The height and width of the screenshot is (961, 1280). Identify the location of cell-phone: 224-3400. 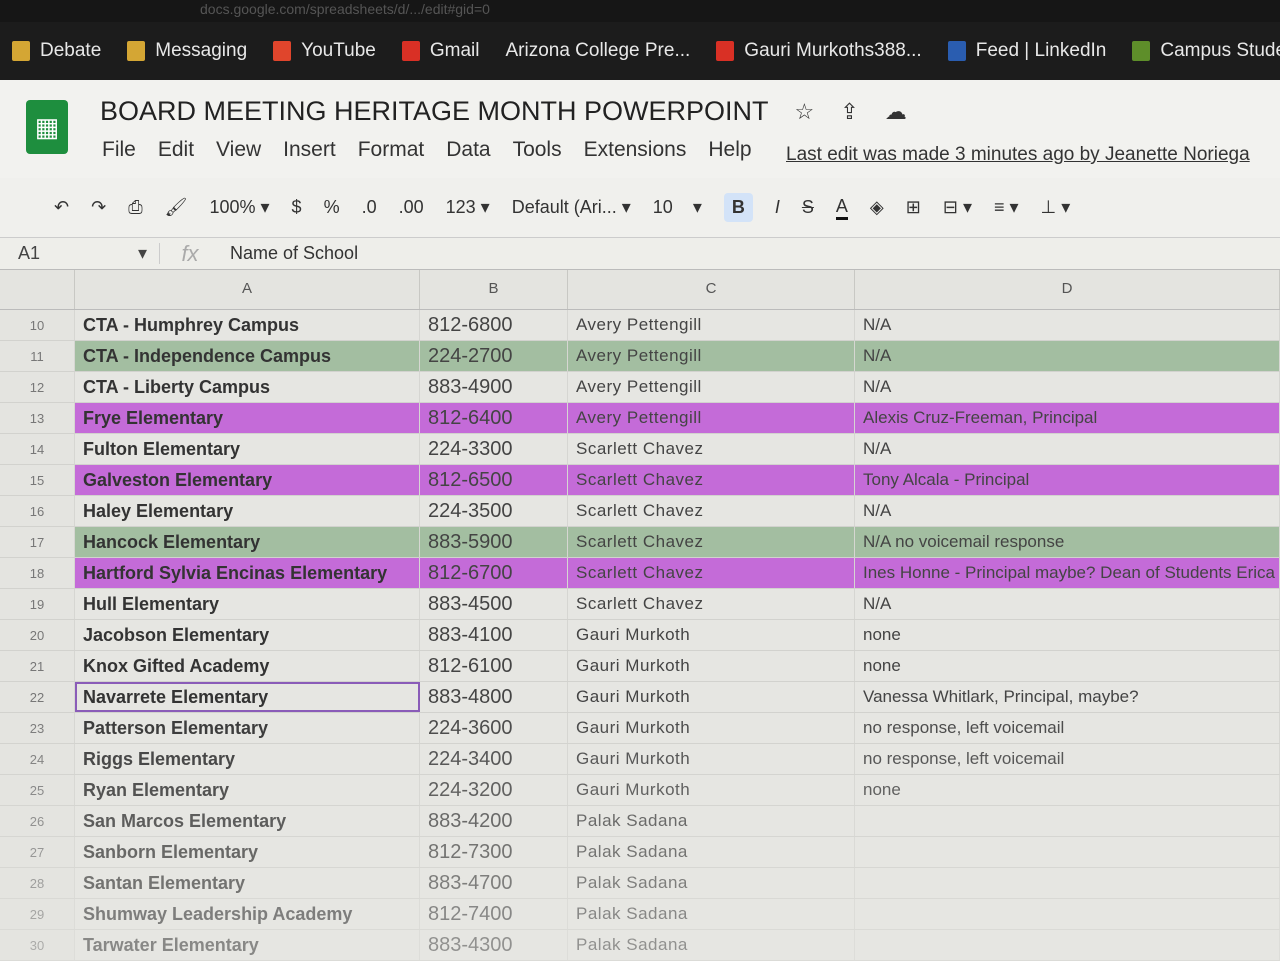
(494, 759).